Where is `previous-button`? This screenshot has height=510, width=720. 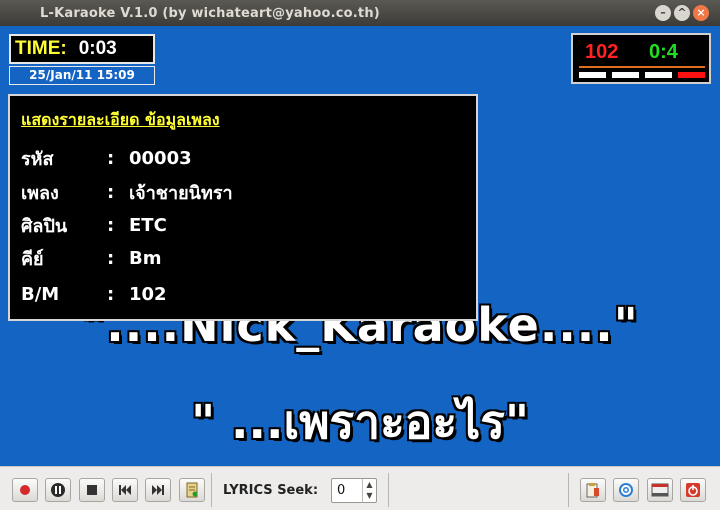
previous-button is located at coordinates (125, 490).